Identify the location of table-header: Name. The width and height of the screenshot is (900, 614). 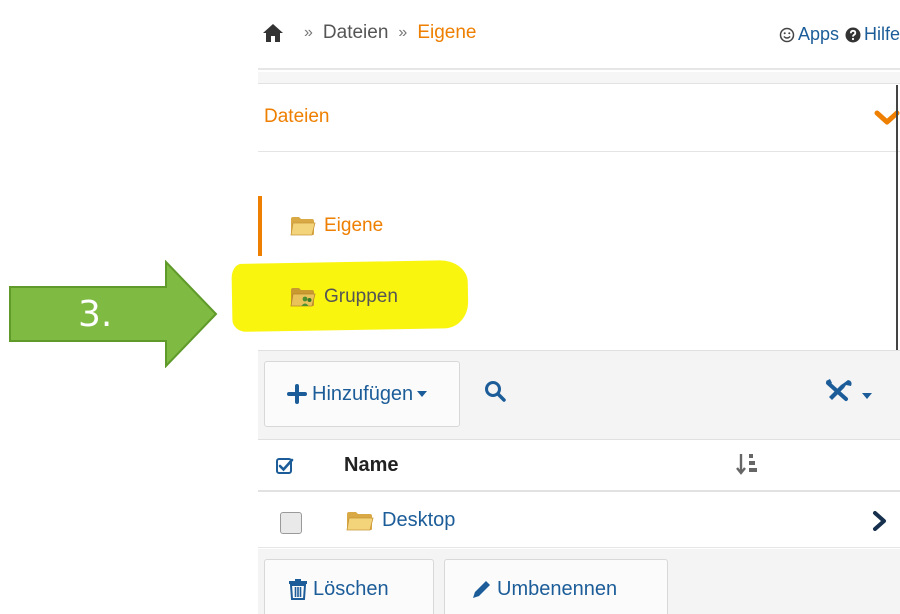
(579, 466).